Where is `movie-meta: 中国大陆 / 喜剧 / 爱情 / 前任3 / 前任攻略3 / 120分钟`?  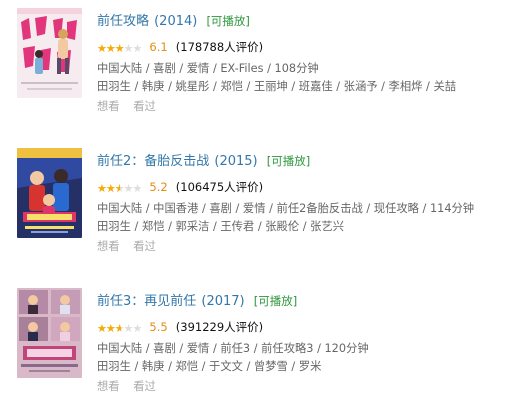 movie-meta: 中国大陆 / 喜剧 / 爱情 / 前任3 / 前任攻略3 / 120分钟 is located at coordinates (233, 348).